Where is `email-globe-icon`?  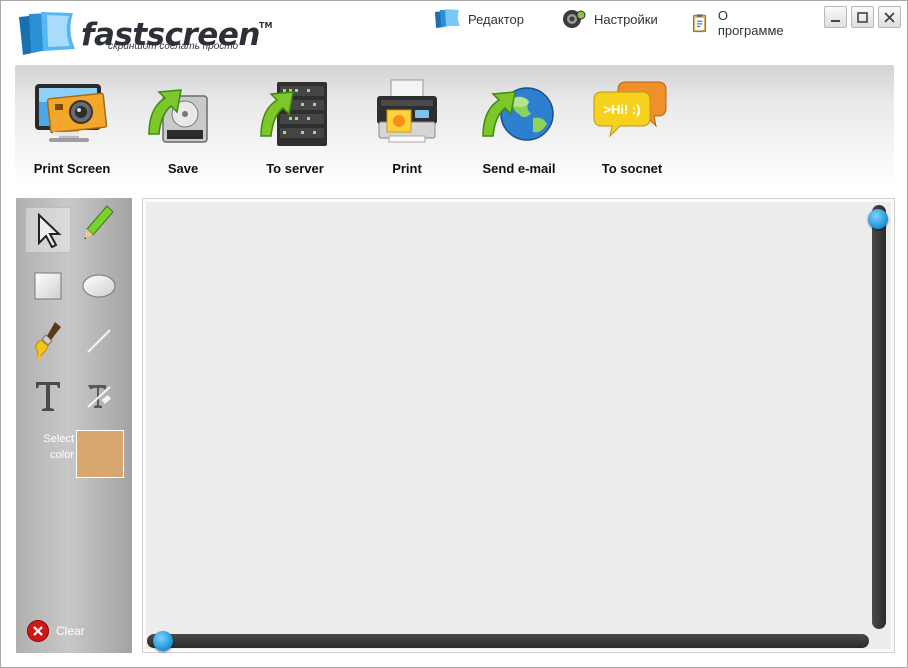
email-globe-icon is located at coordinates (518, 114).